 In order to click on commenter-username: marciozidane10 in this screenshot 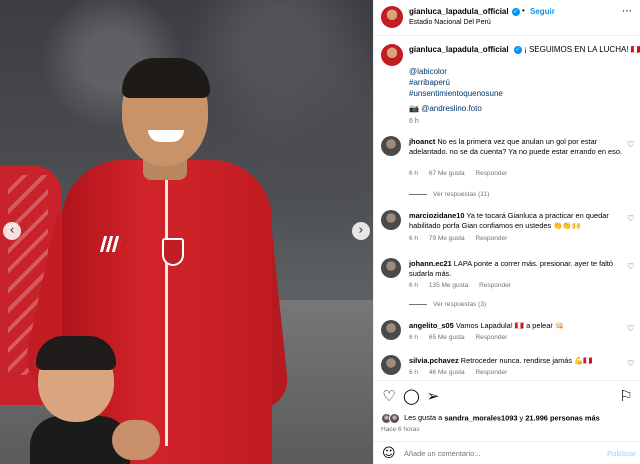, I will do `click(436, 215)`.